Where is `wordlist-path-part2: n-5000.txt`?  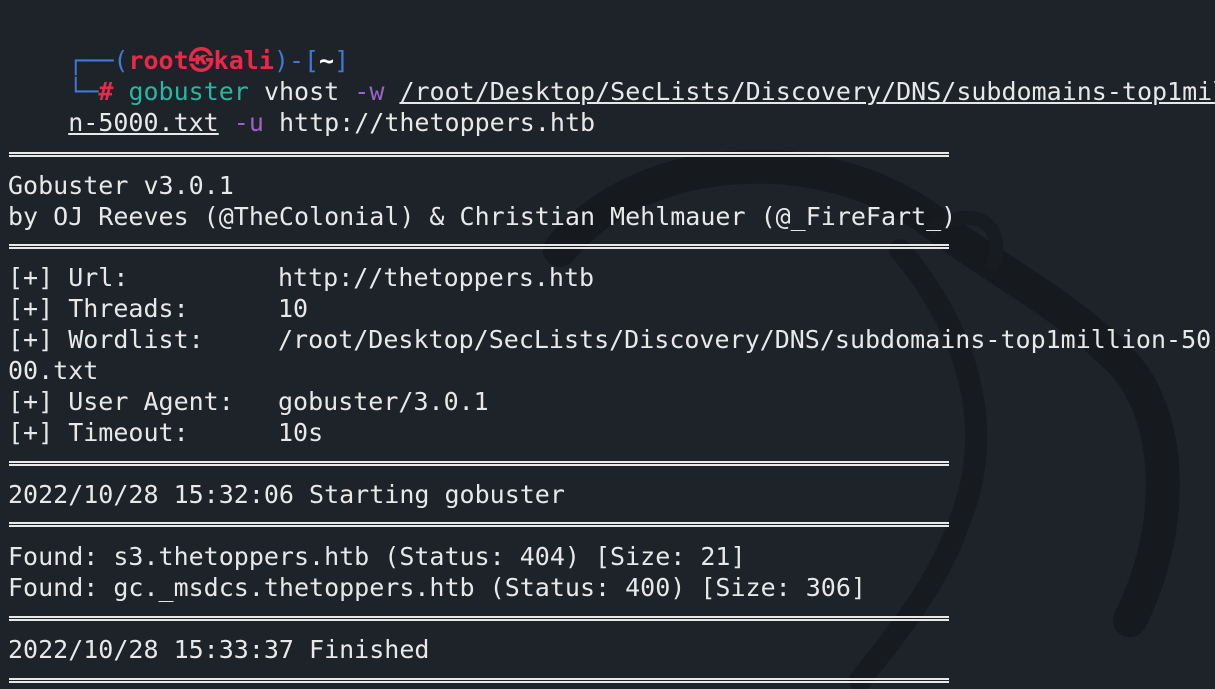 wordlist-path-part2: n-5000.txt is located at coordinates (143, 122).